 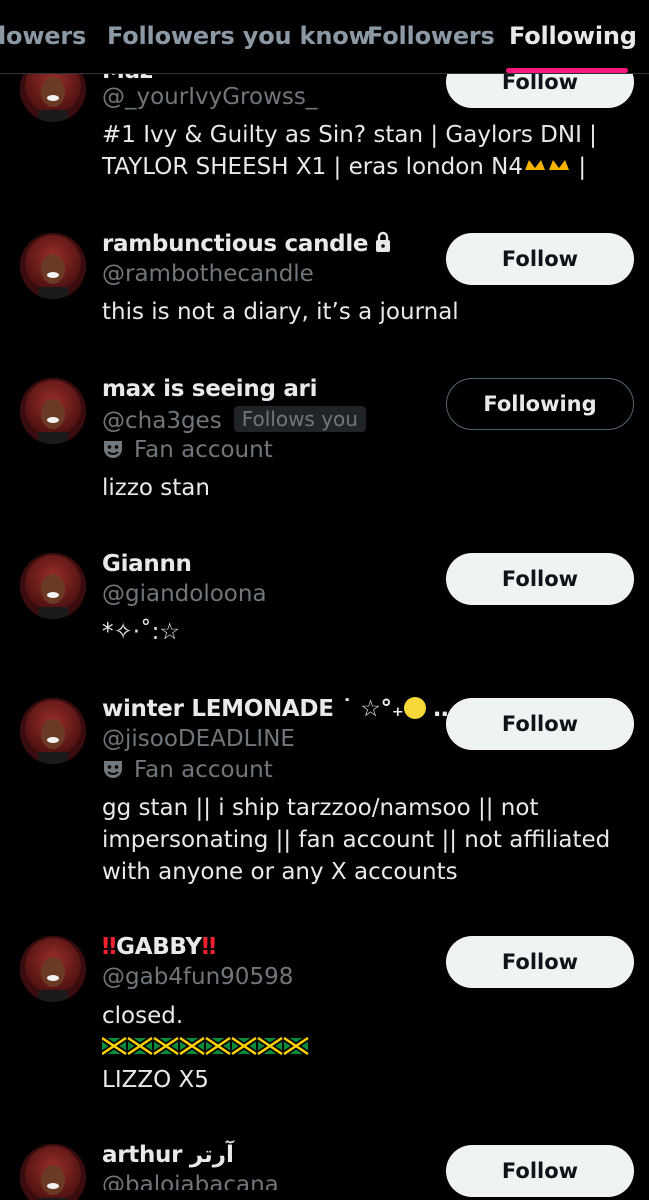 What do you see at coordinates (143, 1016) in the screenshot?
I see `user-bio-line: closed.` at bounding box center [143, 1016].